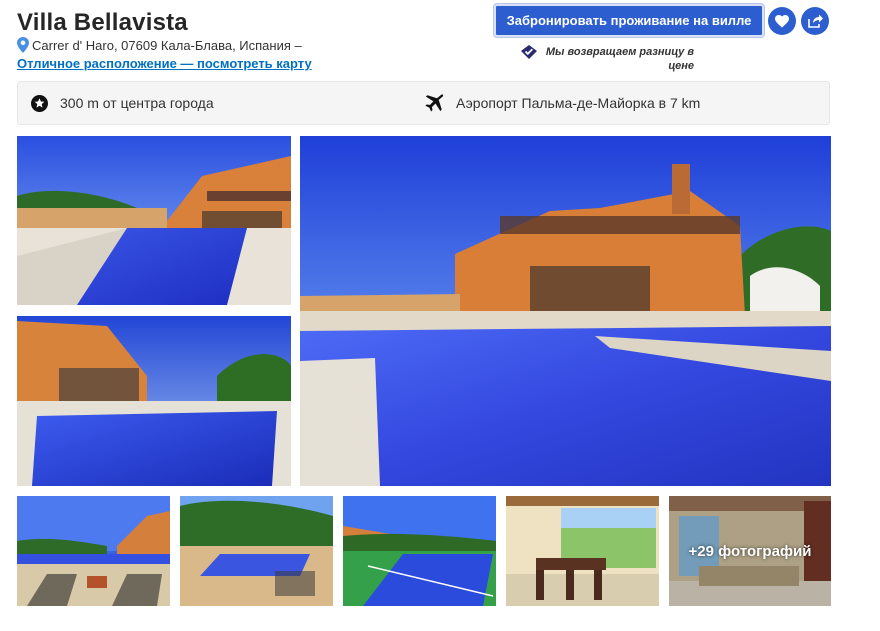 This screenshot has height=631, width=880. I want to click on favorite-button, so click(782, 21).